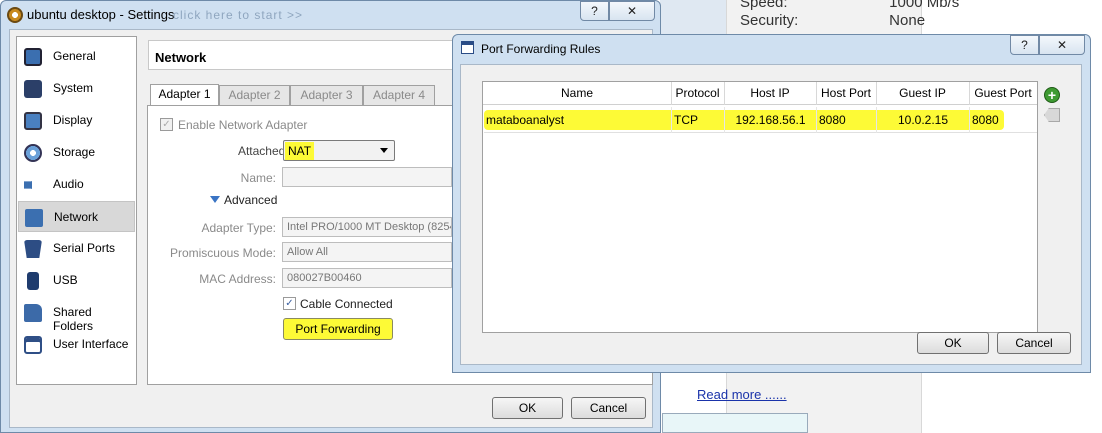 The image size is (1102, 433). What do you see at coordinates (101, 14) in the screenshot?
I see `settings-window-title: ubuntu desktop - Settings` at bounding box center [101, 14].